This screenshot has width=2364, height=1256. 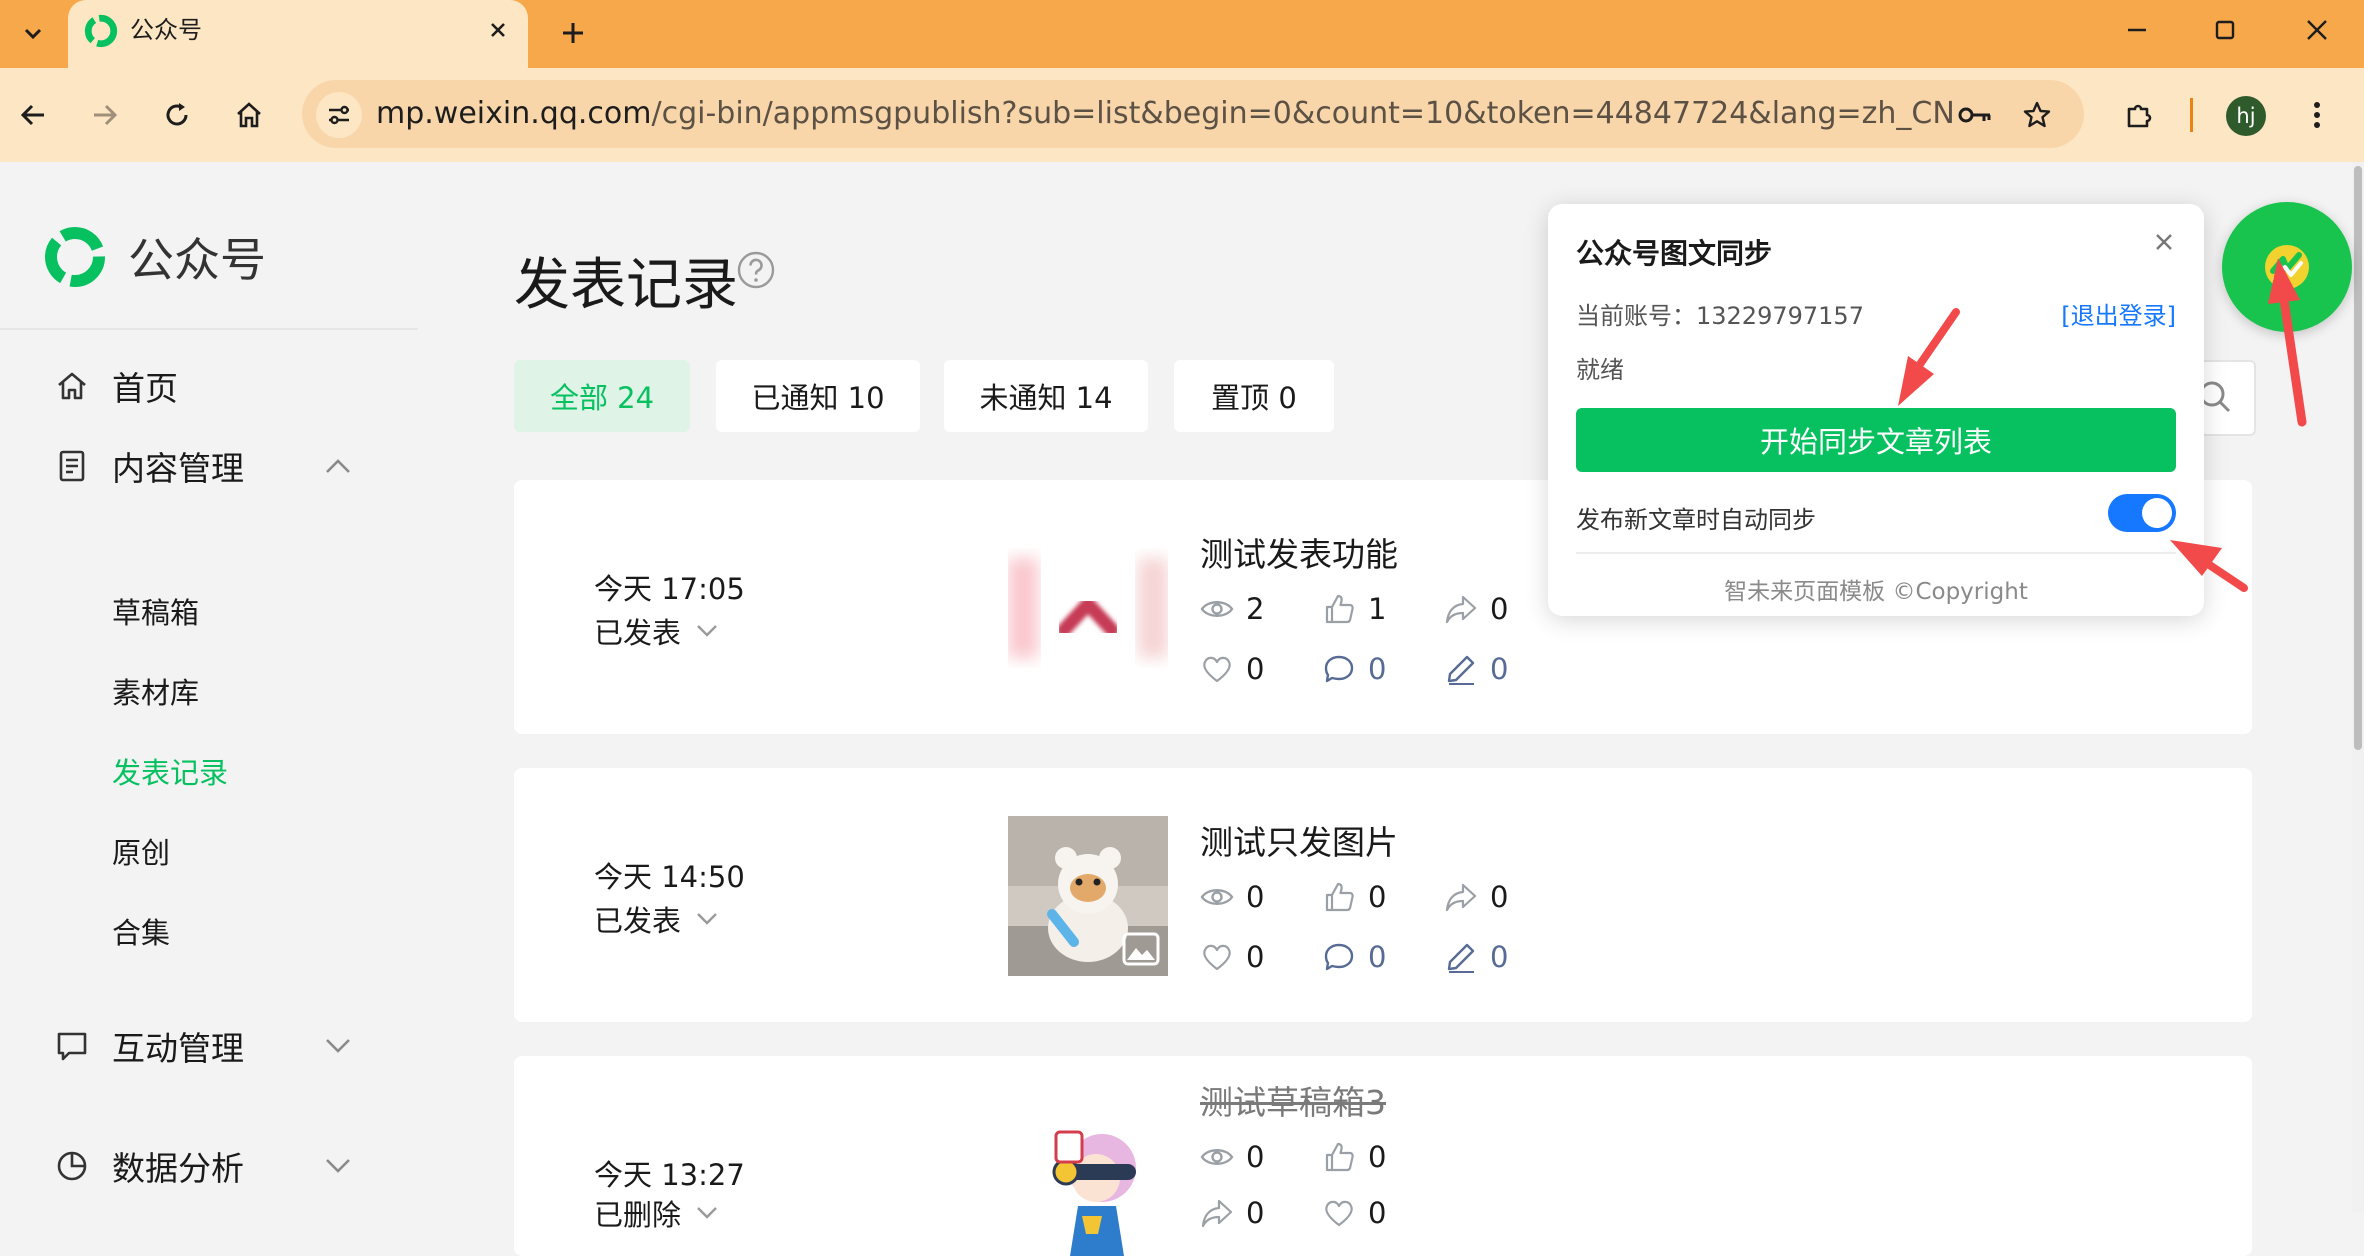 What do you see at coordinates (249, 115) in the screenshot?
I see `home-button` at bounding box center [249, 115].